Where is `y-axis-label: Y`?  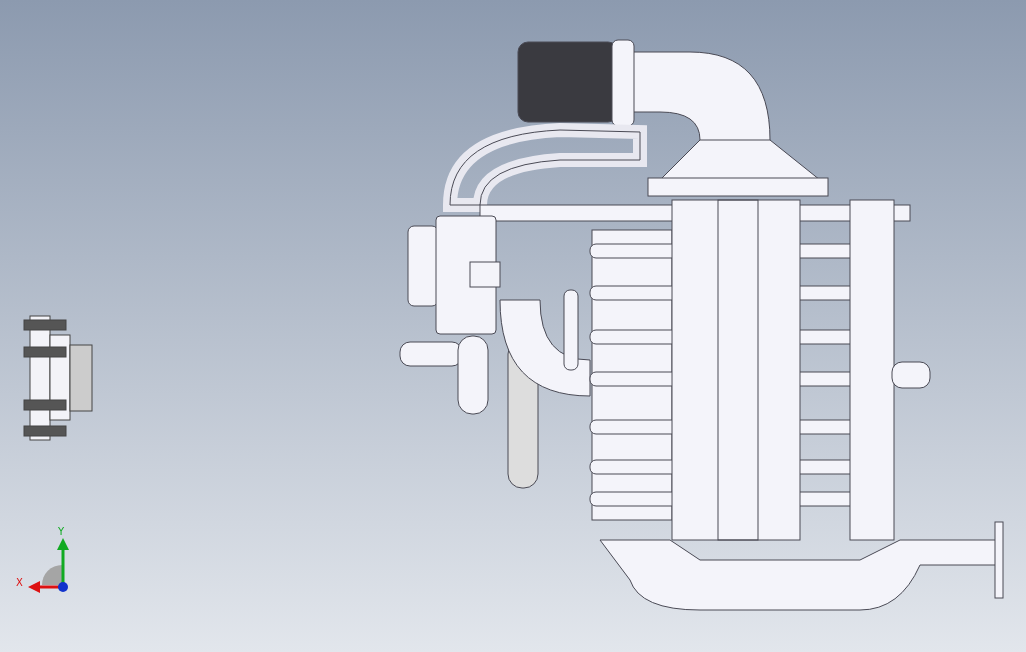
y-axis-label: Y is located at coordinates (61, 531).